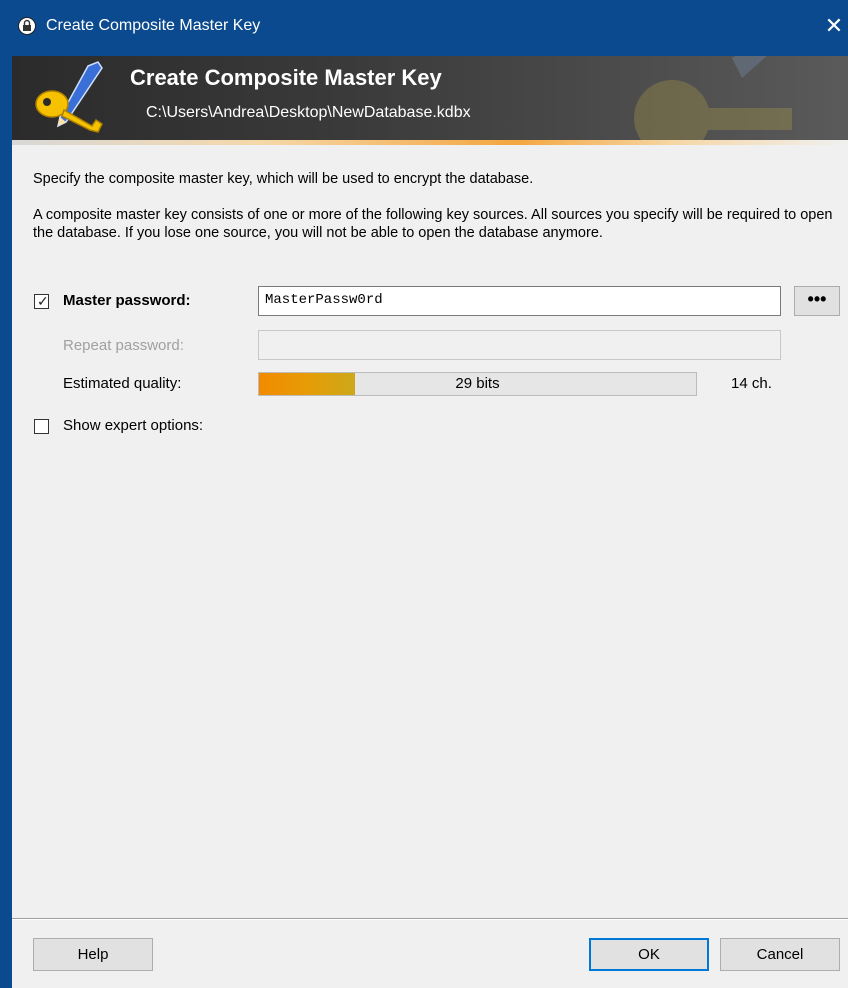  Describe the element at coordinates (69, 97) in the screenshot. I see `key-pencil-icon` at that location.